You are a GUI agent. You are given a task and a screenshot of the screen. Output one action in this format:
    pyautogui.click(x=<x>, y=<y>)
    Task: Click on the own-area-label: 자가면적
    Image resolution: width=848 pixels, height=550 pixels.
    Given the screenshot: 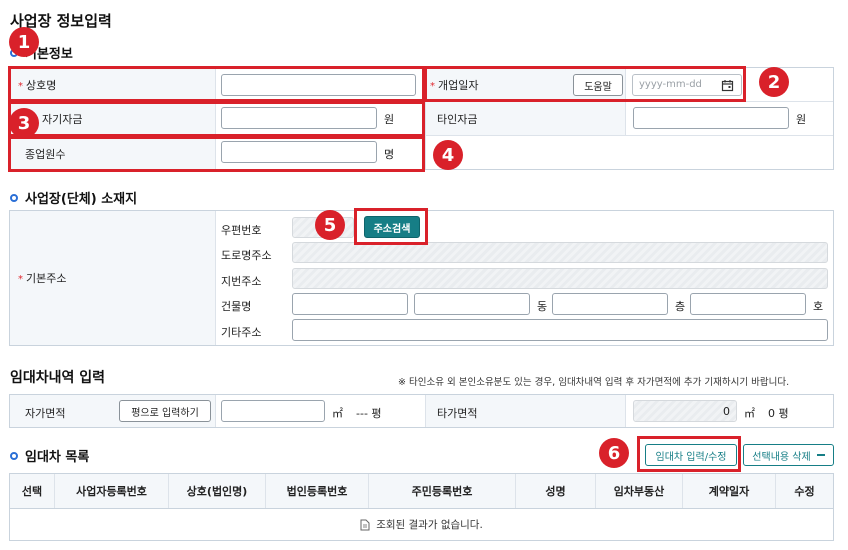 What is the action you would take?
    pyautogui.click(x=45, y=413)
    